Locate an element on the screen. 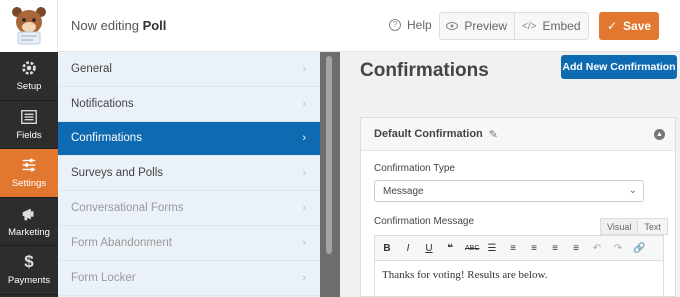 Image resolution: width=680 pixels, height=297 pixels. confirmation-message-label: Confirmation Message is located at coordinates (424, 221).